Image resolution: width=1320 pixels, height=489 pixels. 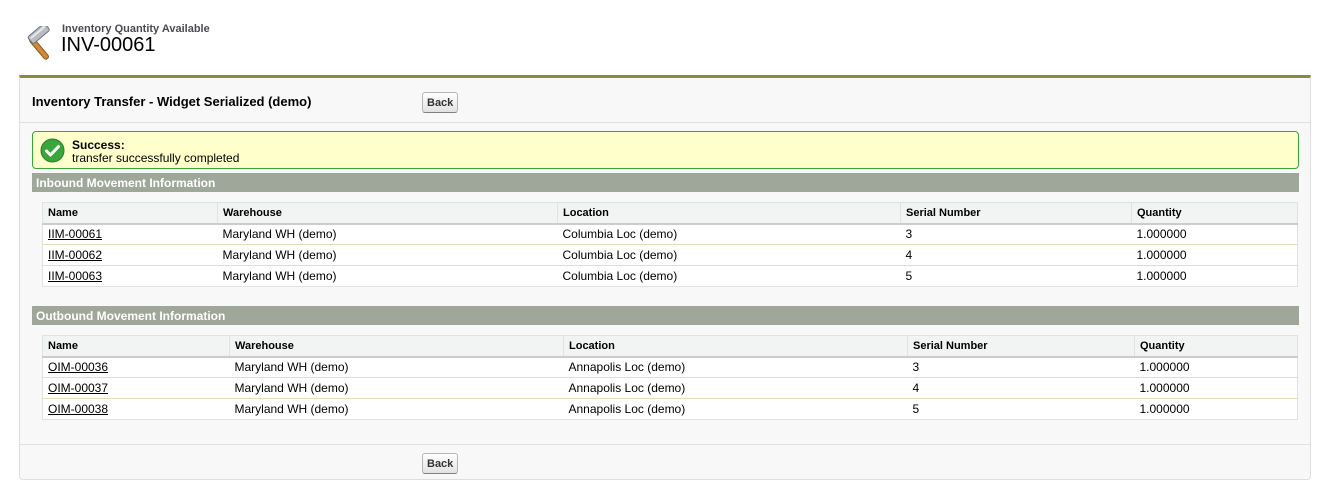 I want to click on success-text: transfer successfully completed, so click(x=156, y=158).